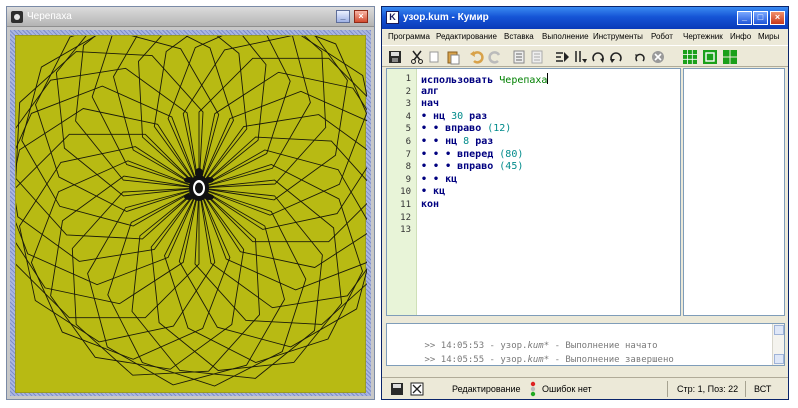  What do you see at coordinates (618, 36) in the screenshot?
I see `menu-tools: Инструменты` at bounding box center [618, 36].